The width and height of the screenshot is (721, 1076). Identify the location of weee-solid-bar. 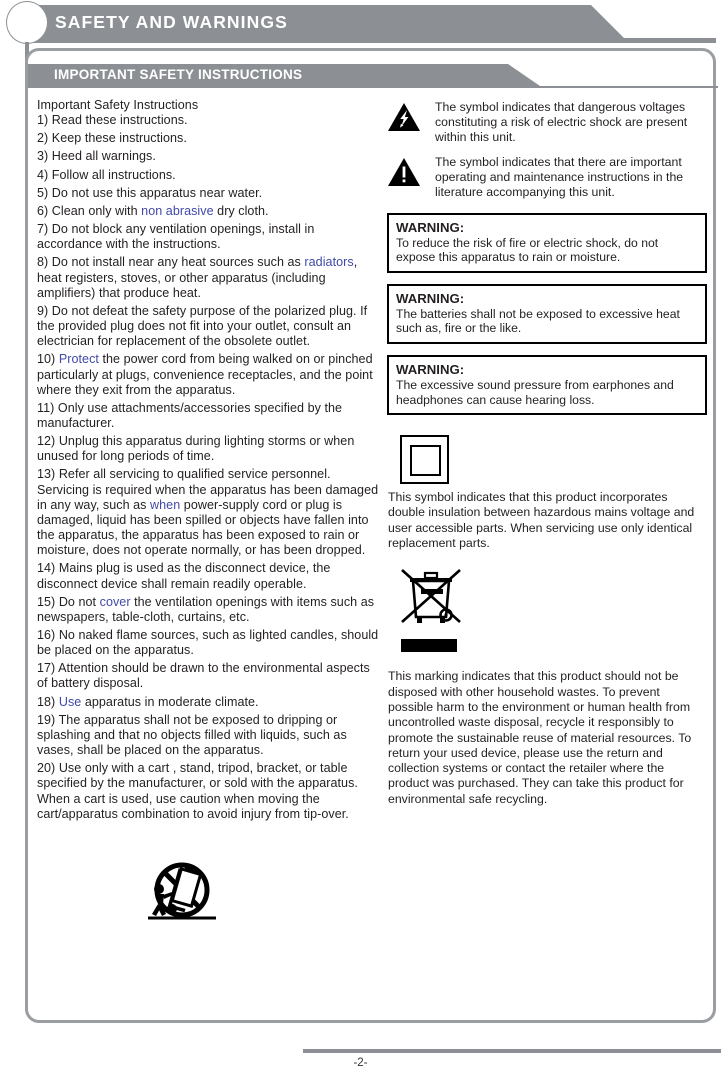
(429, 646).